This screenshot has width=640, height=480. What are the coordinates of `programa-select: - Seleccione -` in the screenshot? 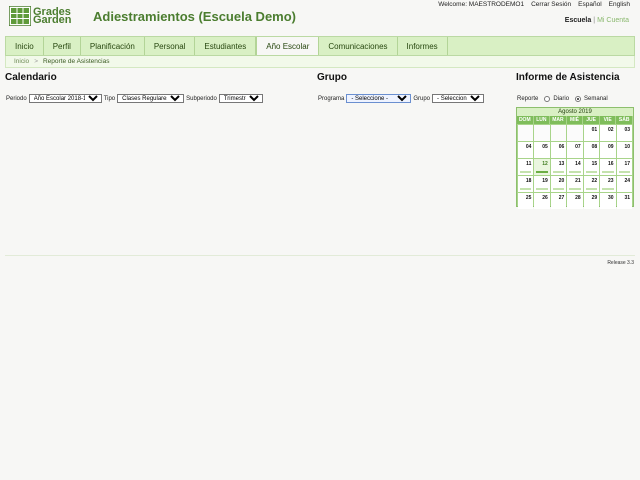 It's located at (379, 98).